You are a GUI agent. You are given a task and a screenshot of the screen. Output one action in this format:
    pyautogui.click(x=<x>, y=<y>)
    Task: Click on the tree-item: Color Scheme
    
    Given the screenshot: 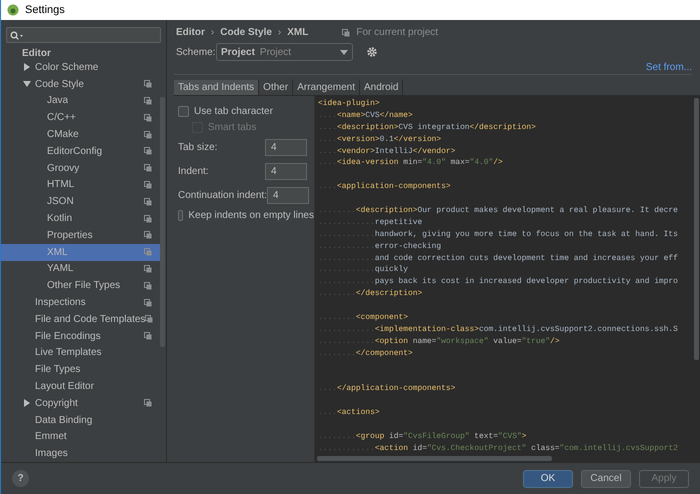 What is the action you would take?
    pyautogui.click(x=80, y=67)
    